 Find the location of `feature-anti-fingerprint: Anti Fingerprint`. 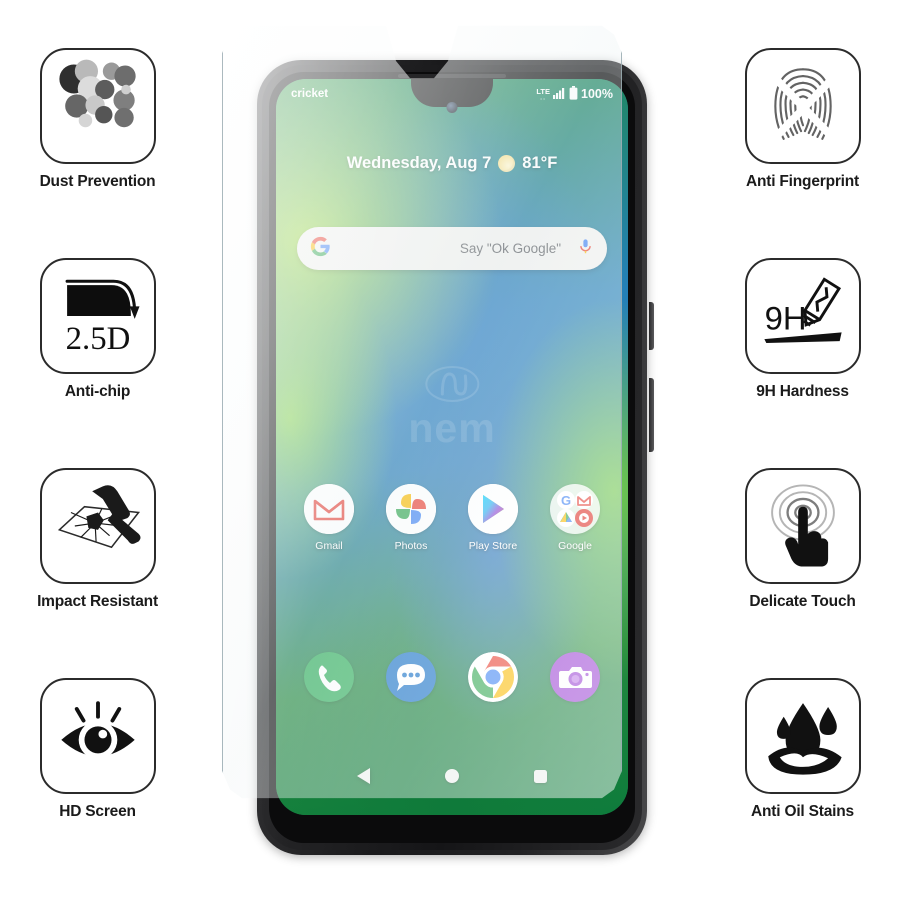

feature-anti-fingerprint: Anti Fingerprint is located at coordinates (802, 119).